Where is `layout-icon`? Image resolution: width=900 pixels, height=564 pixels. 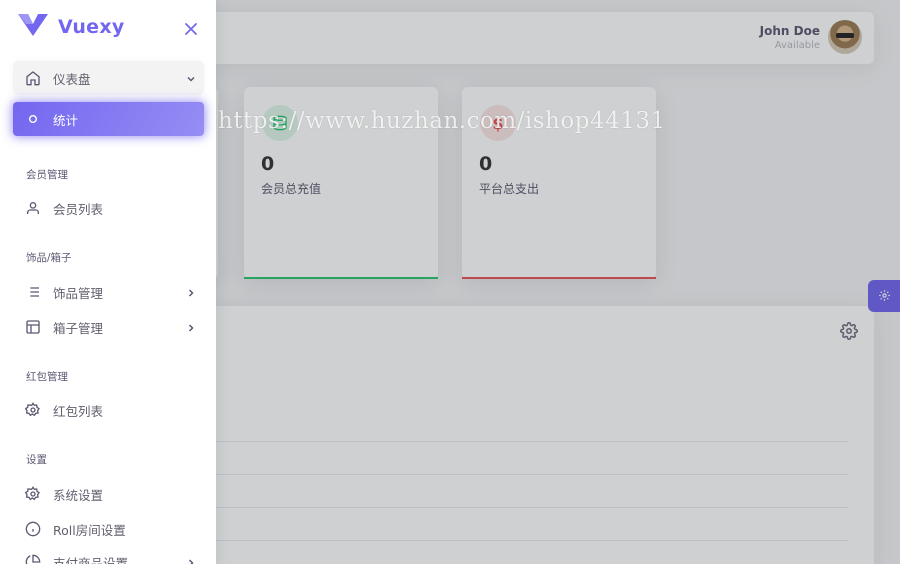
layout-icon is located at coordinates (33, 327).